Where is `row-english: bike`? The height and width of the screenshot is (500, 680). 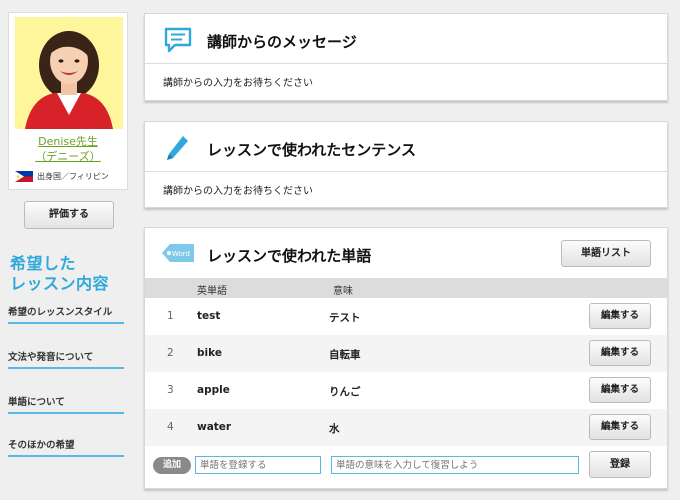
row-english: bike is located at coordinates (209, 353).